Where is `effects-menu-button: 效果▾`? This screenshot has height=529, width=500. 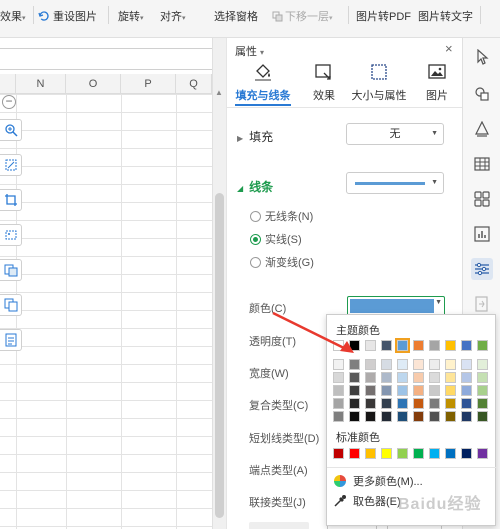 effects-menu-button: 效果▾ is located at coordinates (13, 16).